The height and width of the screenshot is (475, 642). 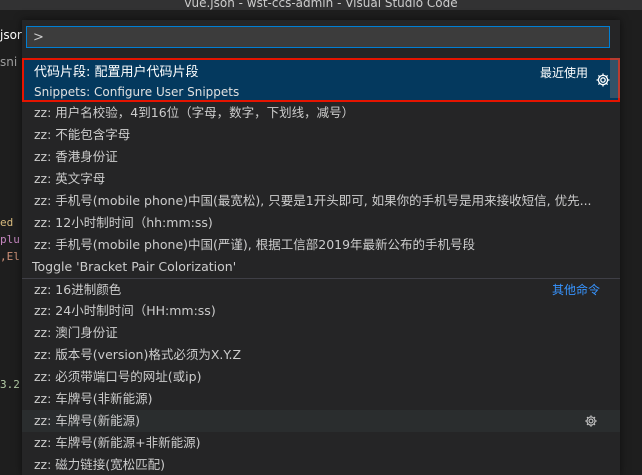 What do you see at coordinates (321, 464) in the screenshot?
I see `command-item: zz: 磁力链接(宽松匹配)` at bounding box center [321, 464].